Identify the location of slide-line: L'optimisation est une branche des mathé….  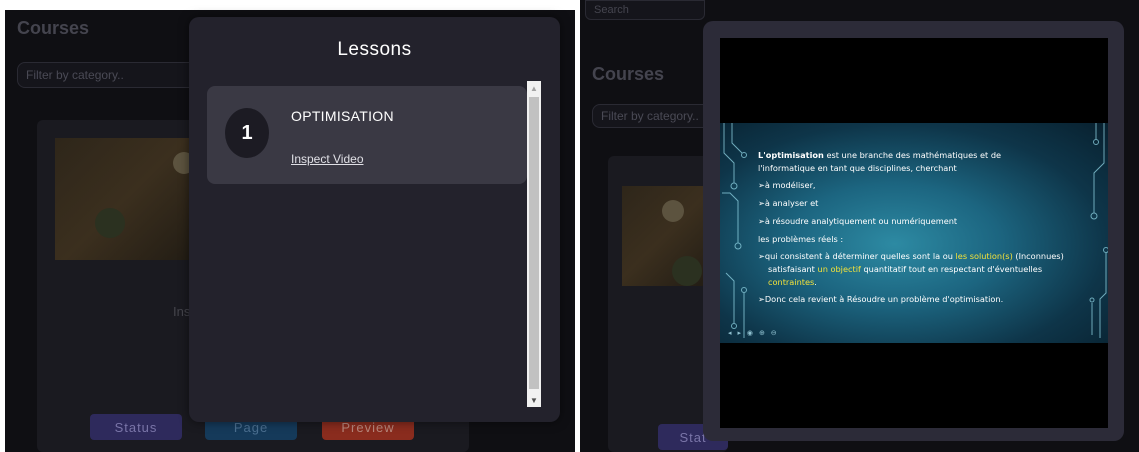
(930, 155).